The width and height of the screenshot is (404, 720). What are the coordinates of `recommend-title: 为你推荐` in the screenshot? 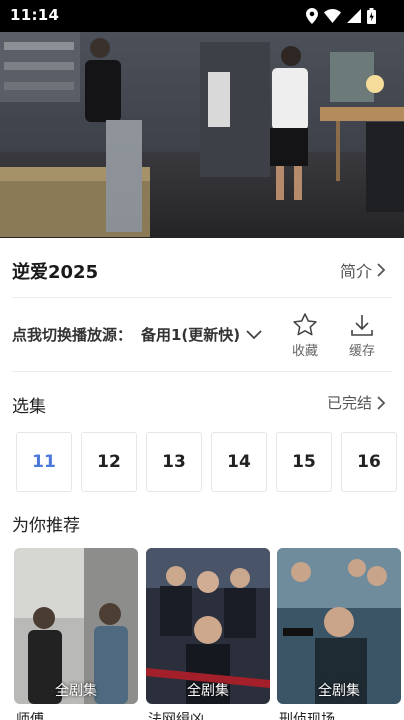 It's located at (46, 526).